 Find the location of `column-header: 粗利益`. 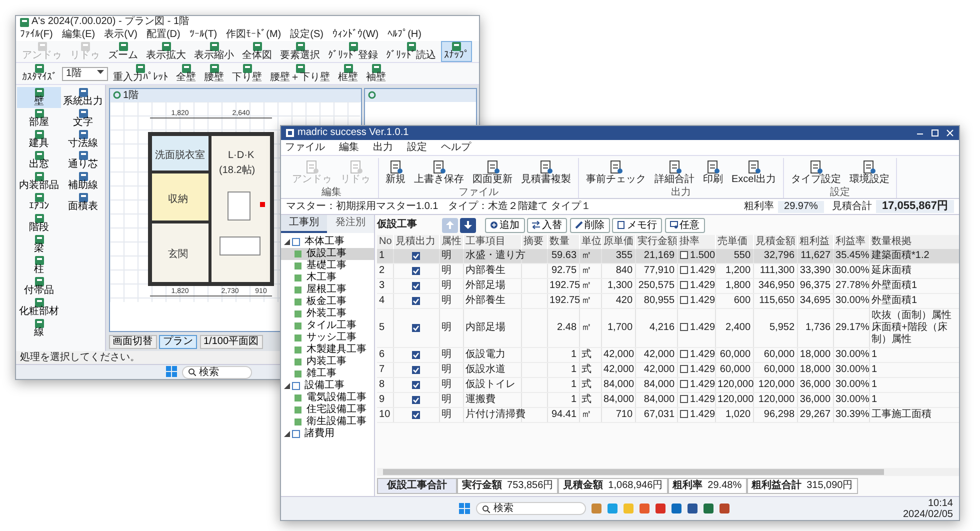

column-header: 粗利益 is located at coordinates (815, 242).